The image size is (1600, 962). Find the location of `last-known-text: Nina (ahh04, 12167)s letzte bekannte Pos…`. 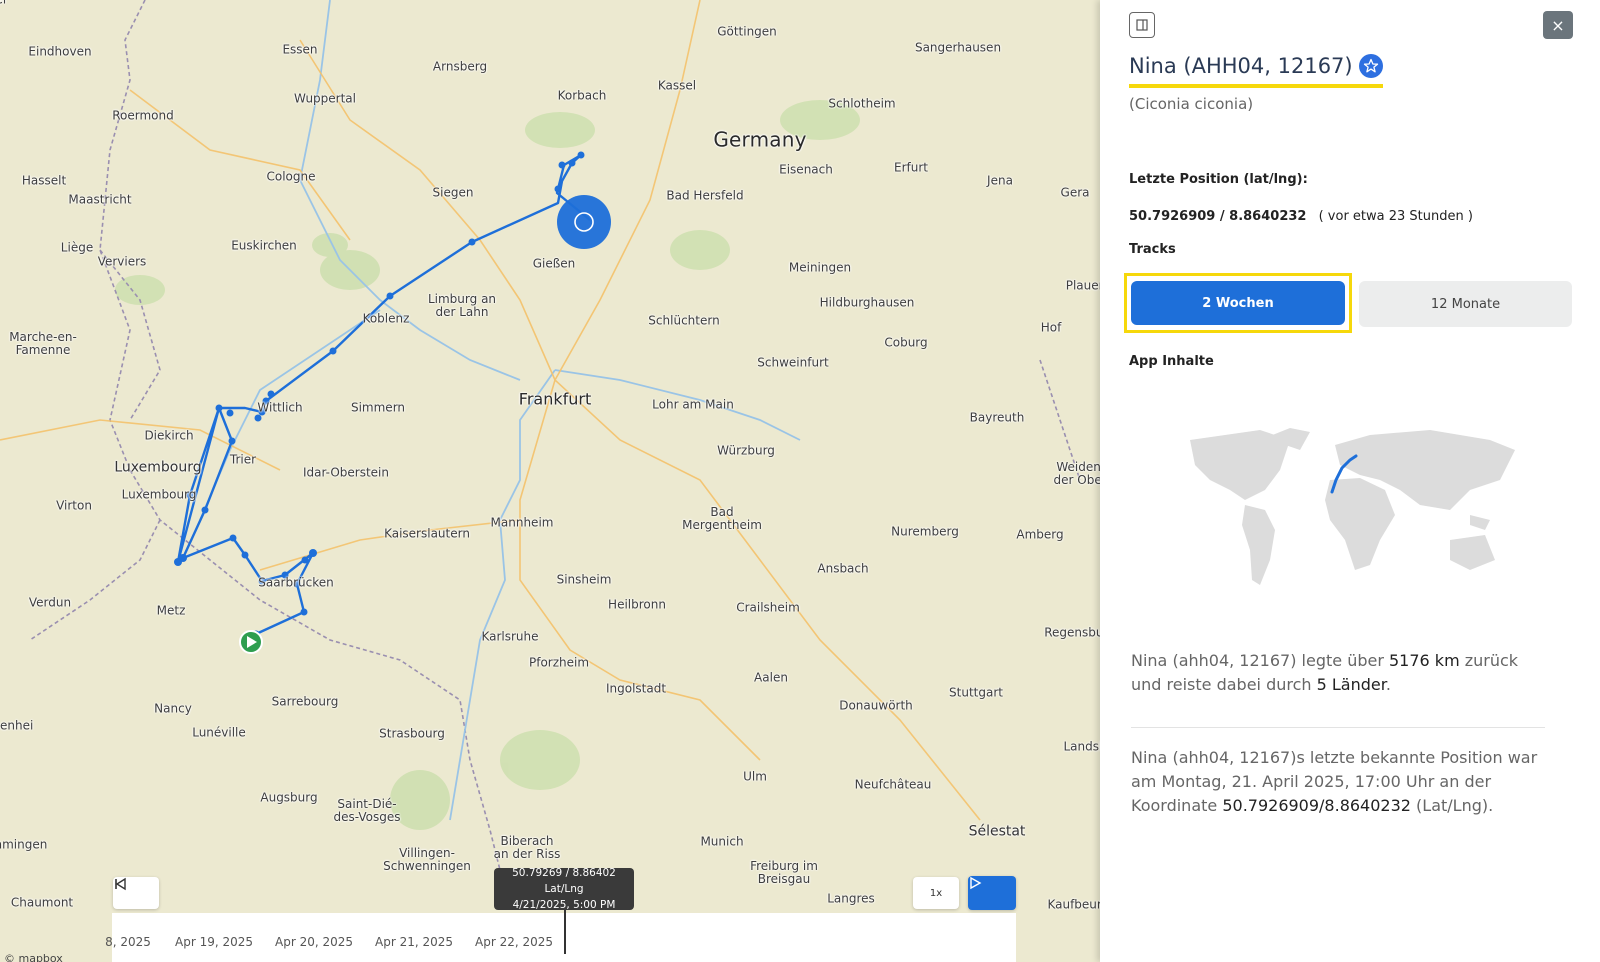

last-known-text: Nina (ahh04, 12167)s letzte bekannte Pos… is located at coordinates (1341, 782).